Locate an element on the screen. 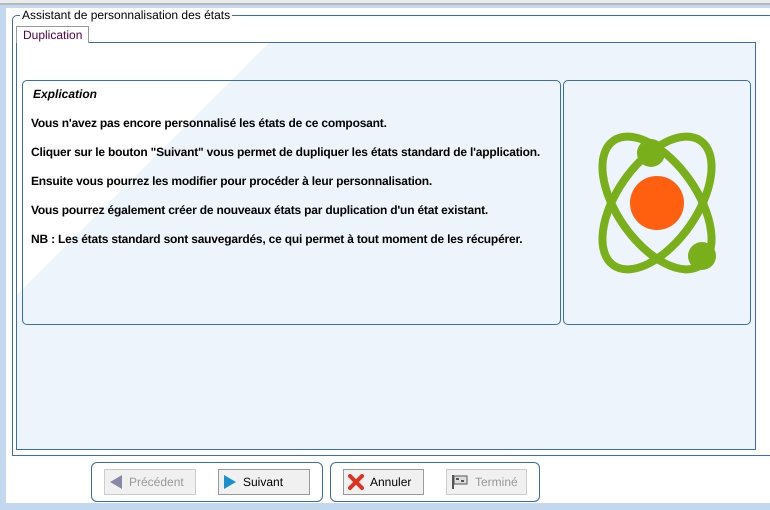  window-title: Assistant de personnalisation des états is located at coordinates (126, 15).